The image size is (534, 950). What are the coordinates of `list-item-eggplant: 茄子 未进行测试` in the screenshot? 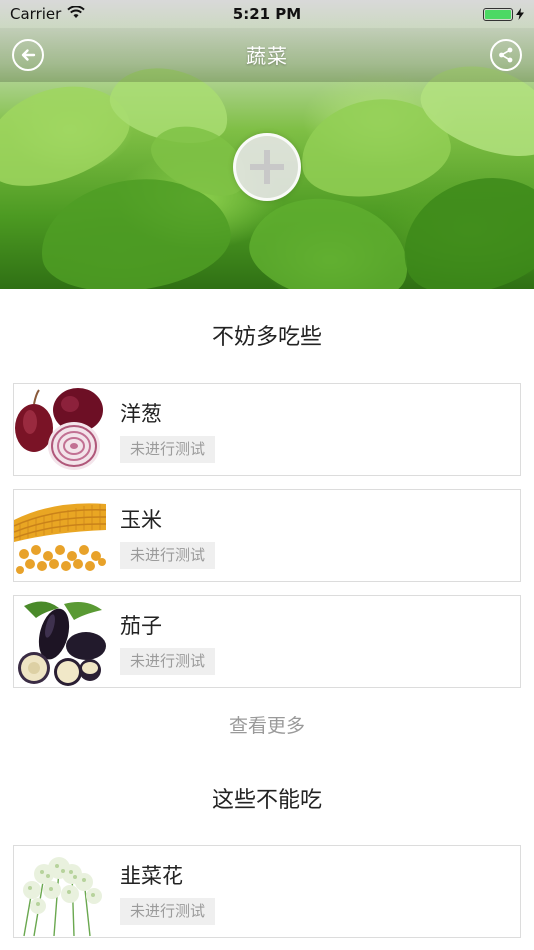 It's located at (267, 641).